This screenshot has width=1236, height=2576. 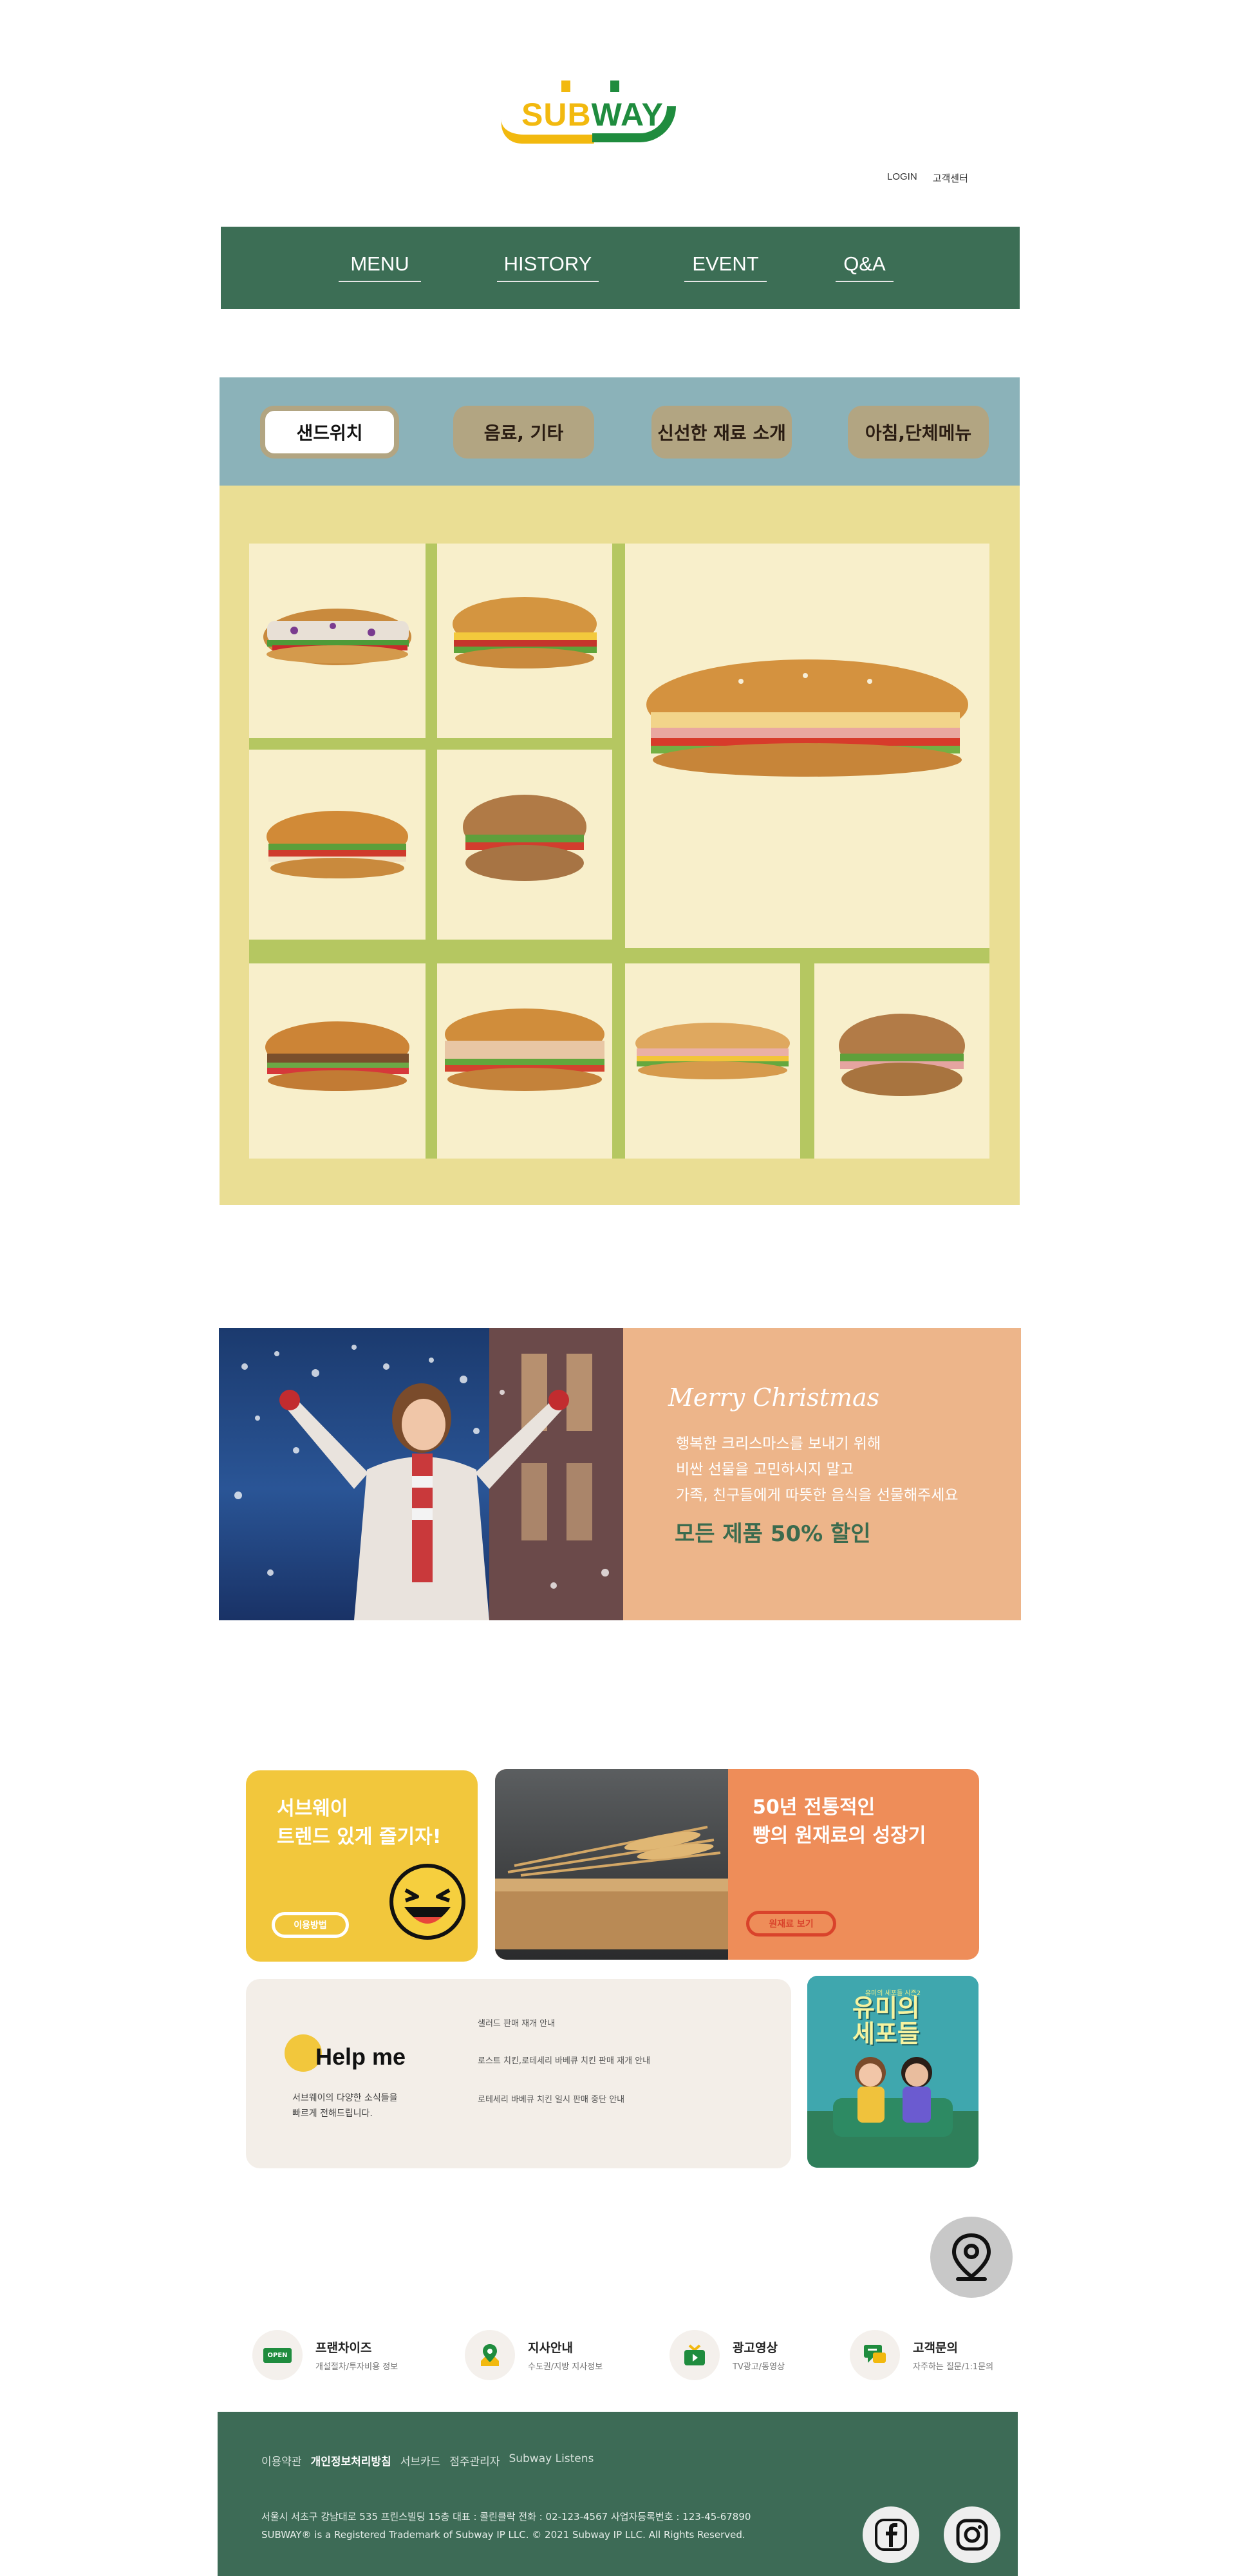 What do you see at coordinates (619, 851) in the screenshot?
I see `sandwich-grid` at bounding box center [619, 851].